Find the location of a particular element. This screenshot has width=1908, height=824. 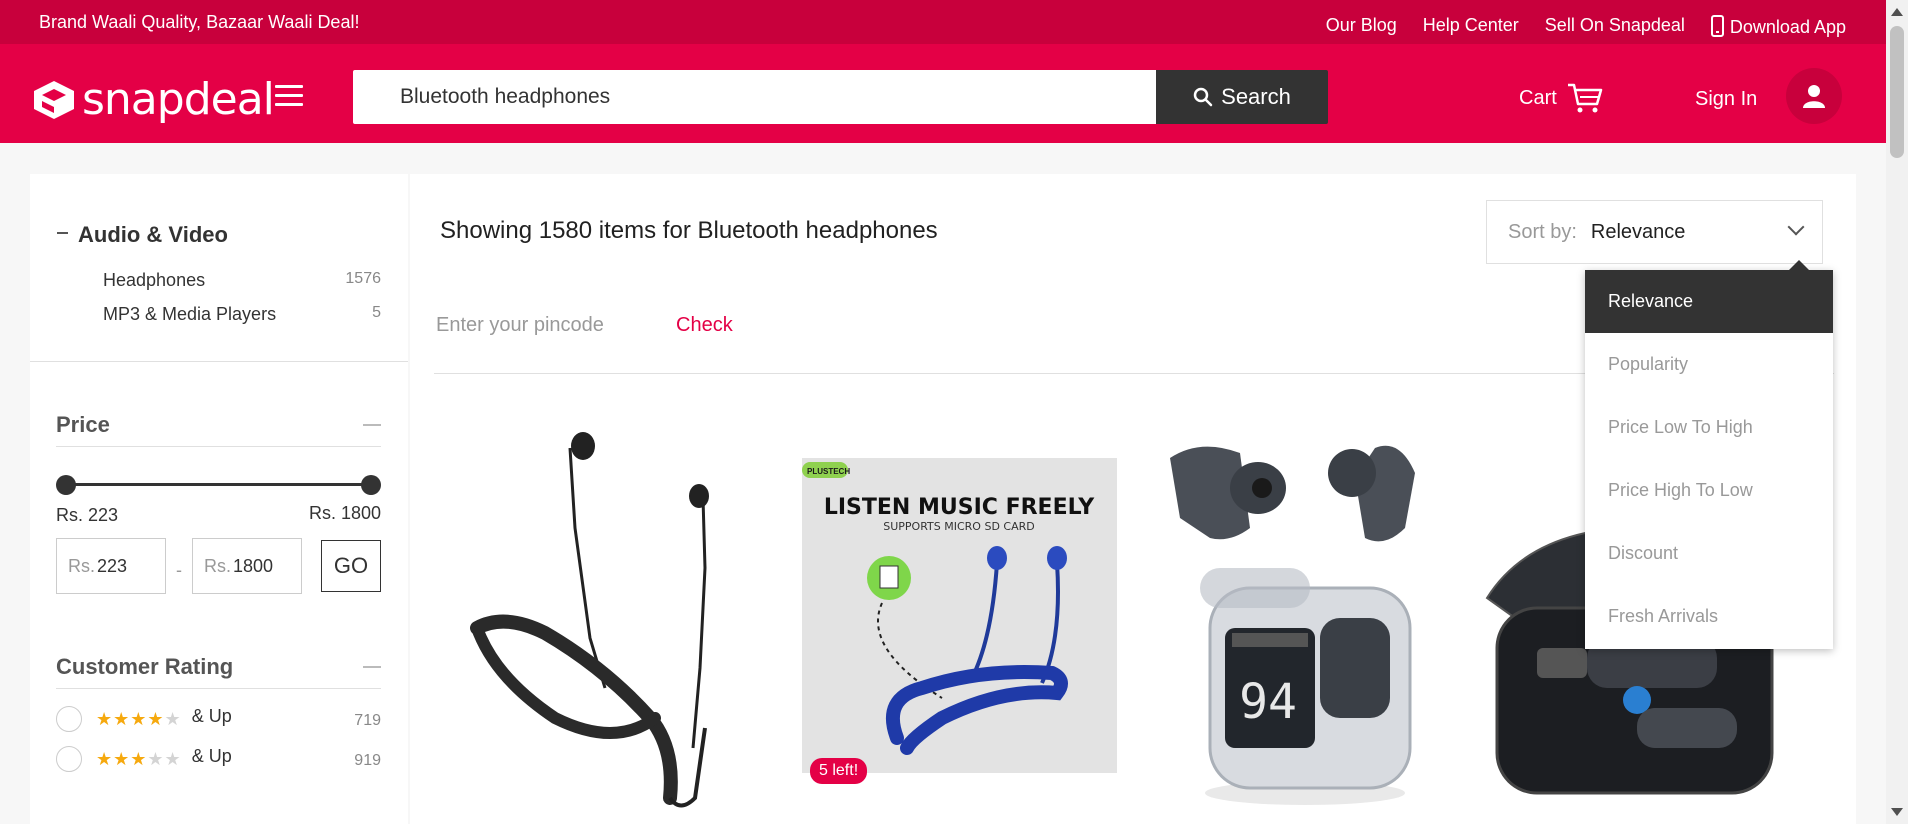

price-min-label: Rs. 223 is located at coordinates (87, 515).